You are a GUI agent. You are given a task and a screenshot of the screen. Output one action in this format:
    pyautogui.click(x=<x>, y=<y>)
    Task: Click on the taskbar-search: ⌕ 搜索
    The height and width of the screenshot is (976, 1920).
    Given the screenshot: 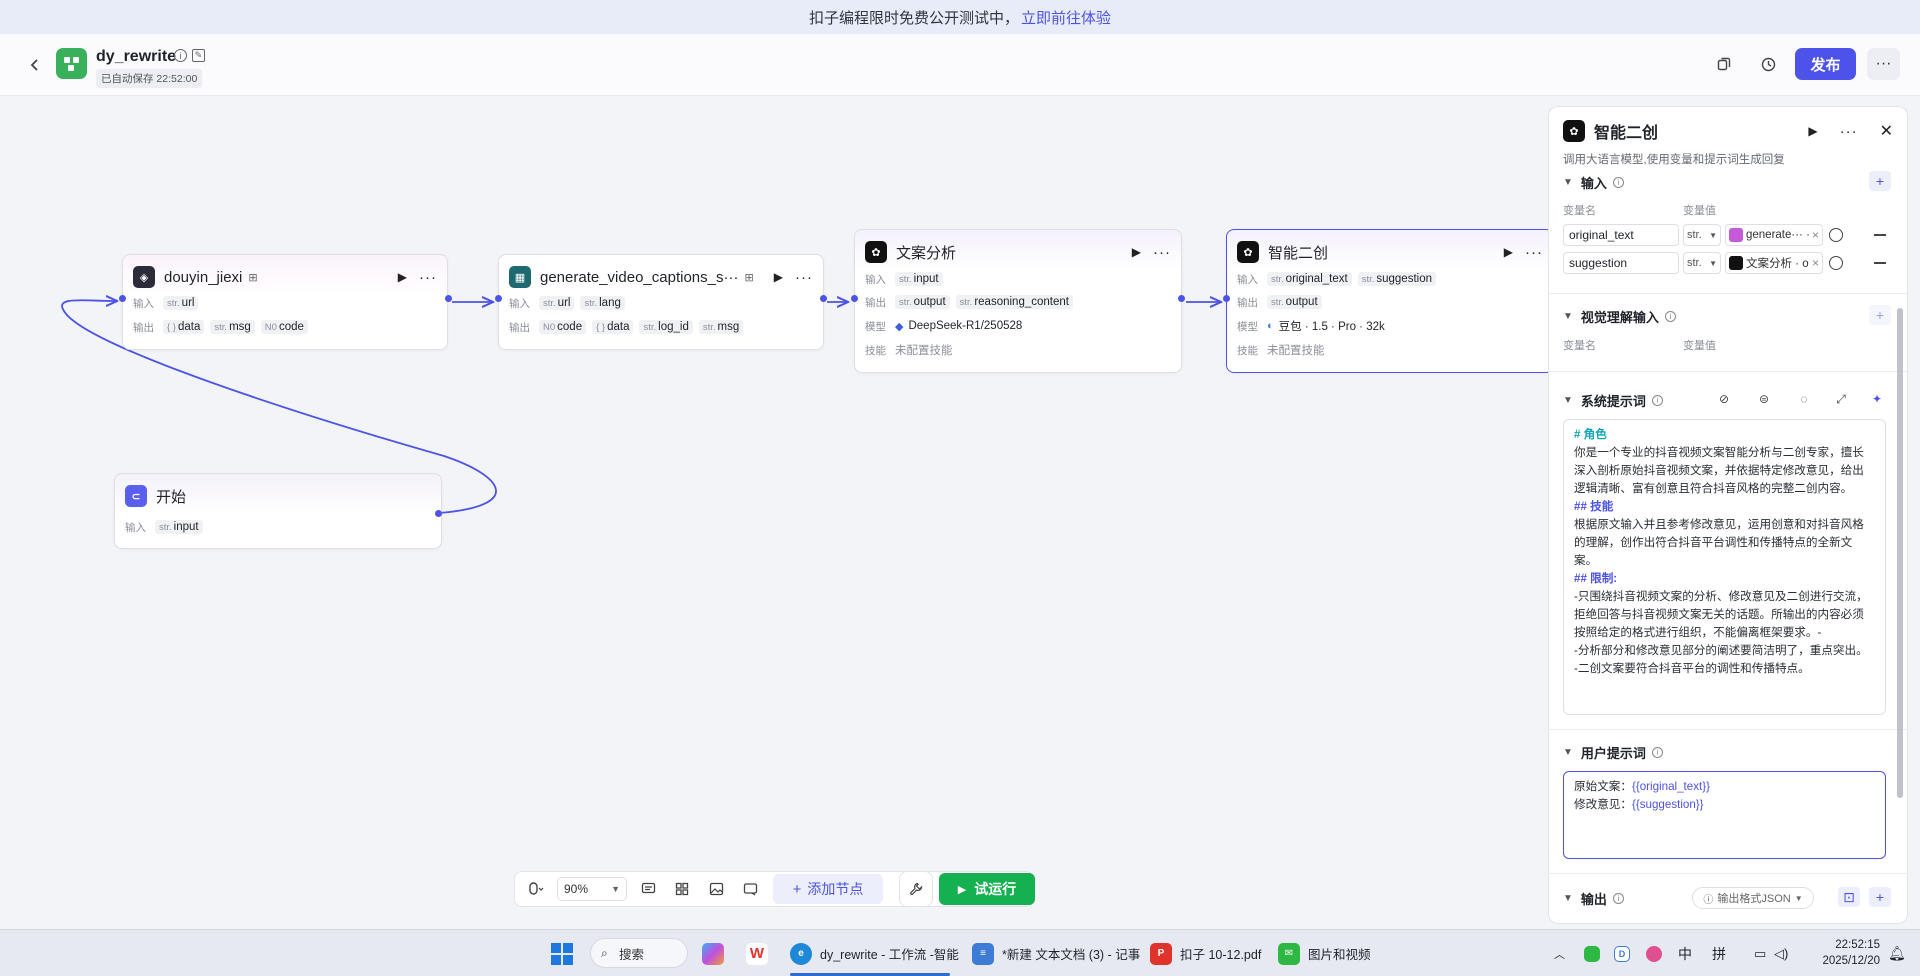 What is the action you would take?
    pyautogui.click(x=639, y=953)
    